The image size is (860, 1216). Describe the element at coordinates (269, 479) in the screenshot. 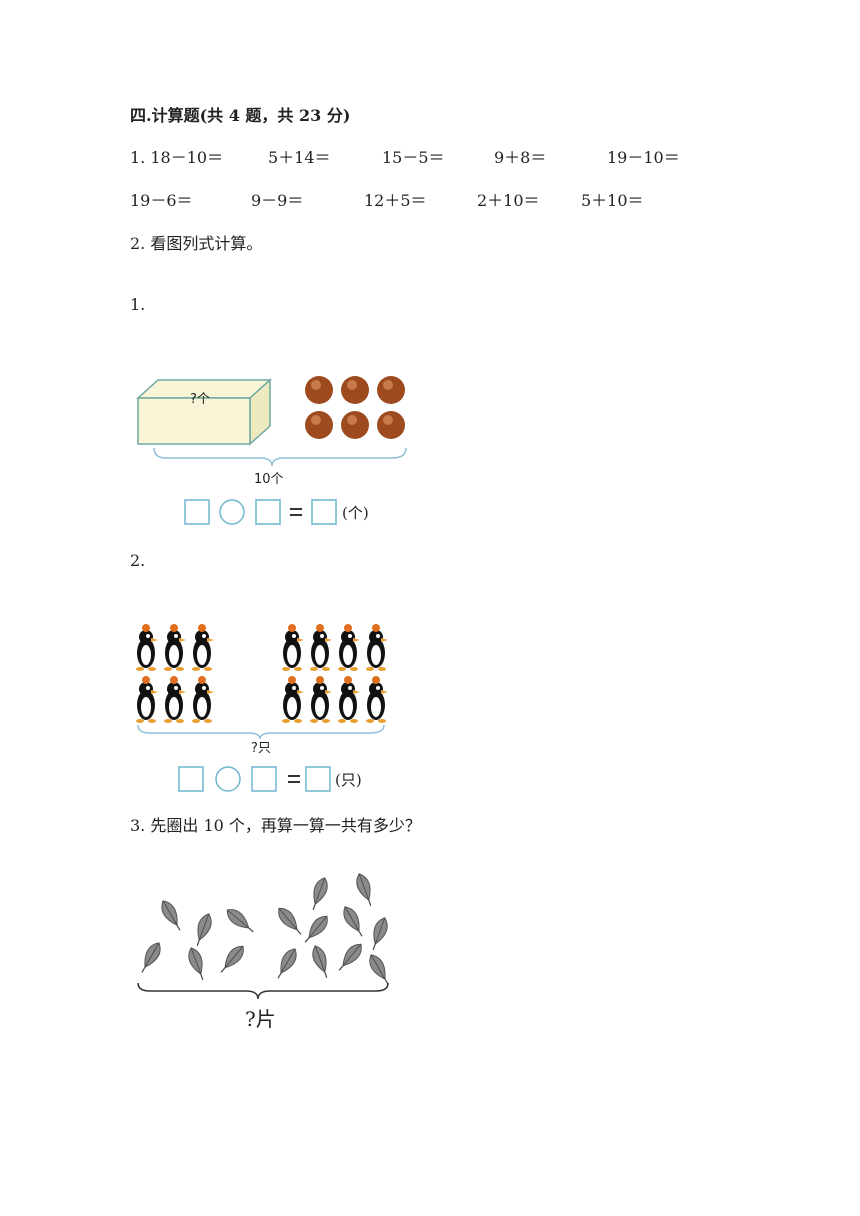

I see `total-label-1: 10个` at that location.